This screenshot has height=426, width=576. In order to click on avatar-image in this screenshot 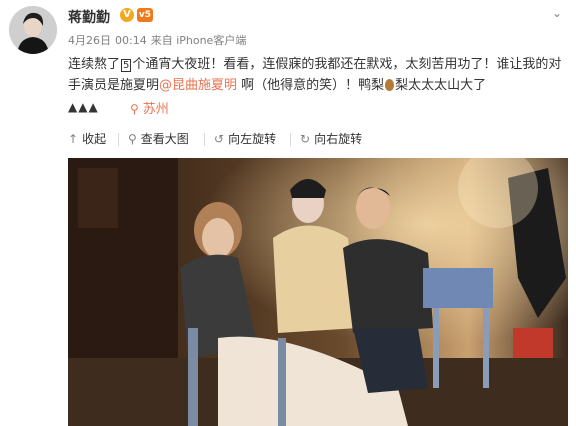, I will do `click(33, 30)`.